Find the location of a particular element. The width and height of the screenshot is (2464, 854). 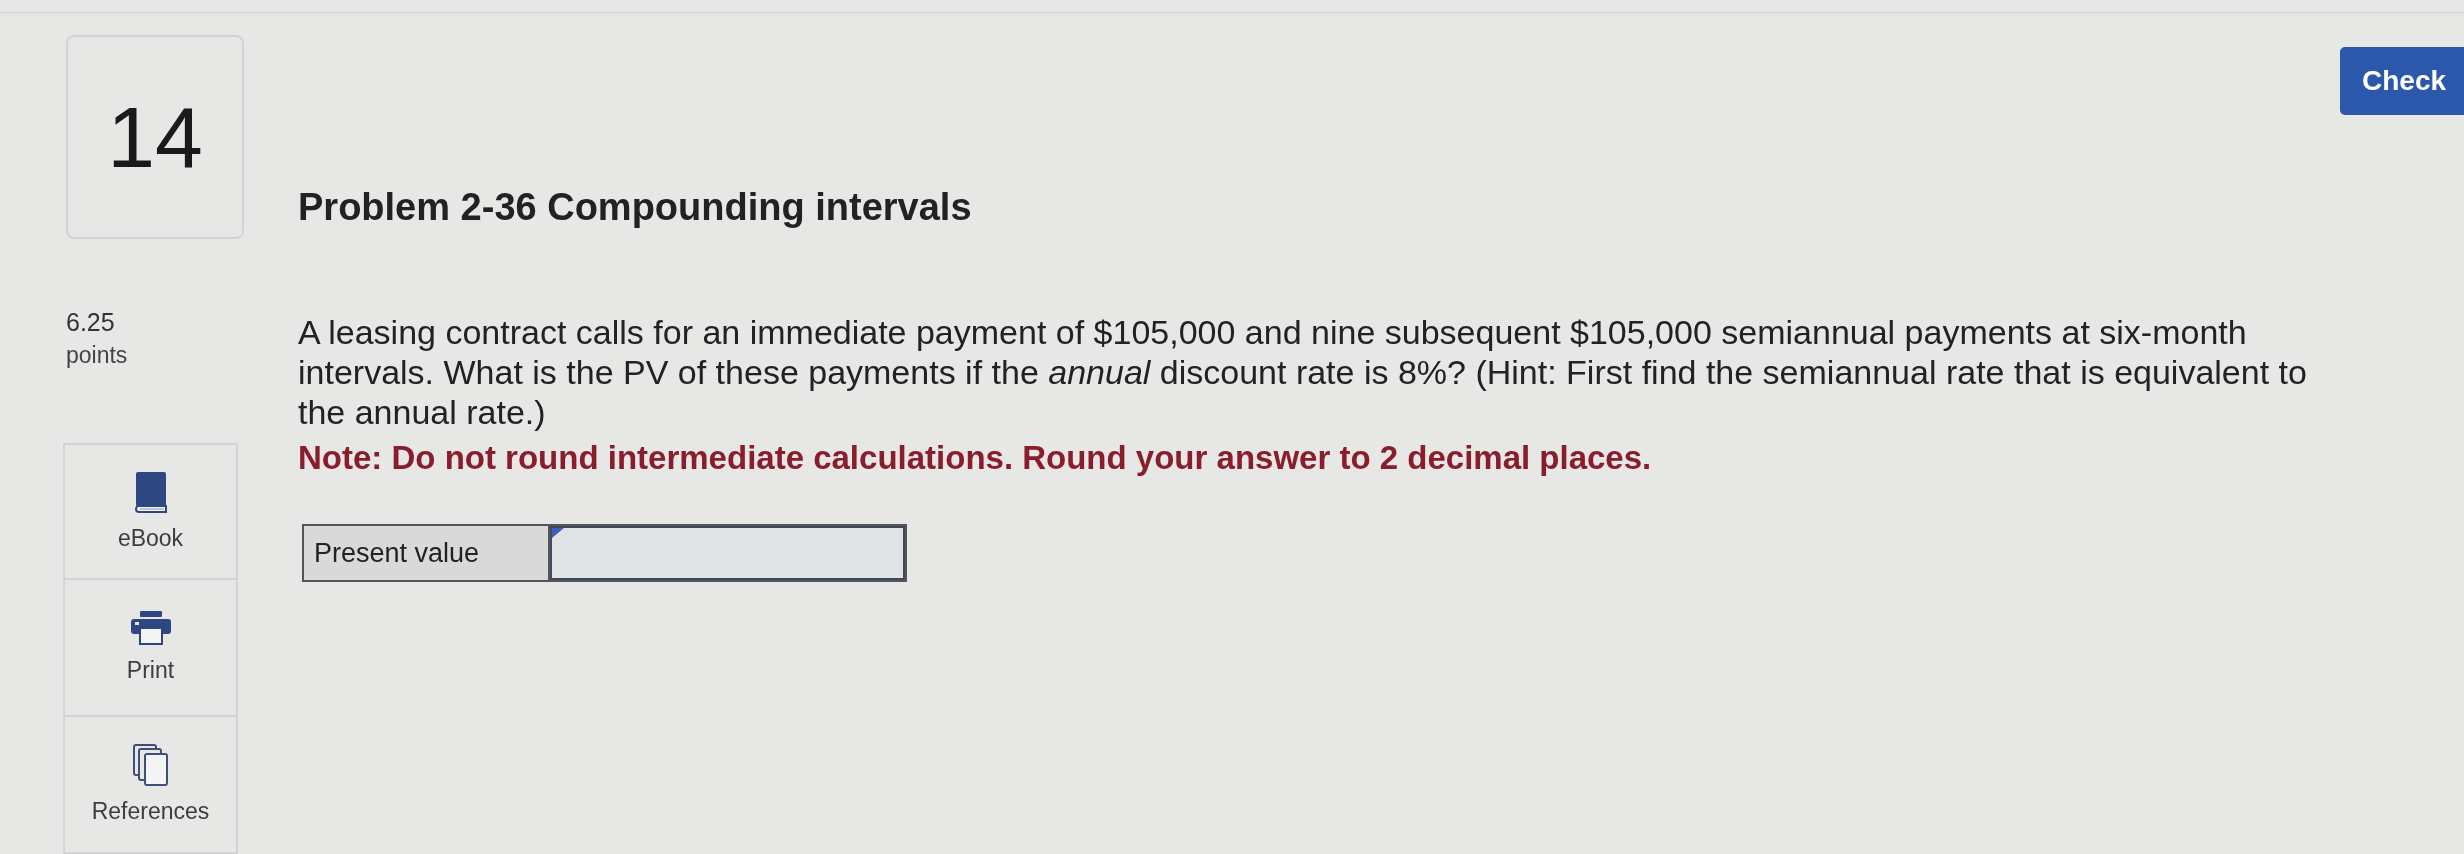

corner-flag-icon is located at coordinates (558, 533).